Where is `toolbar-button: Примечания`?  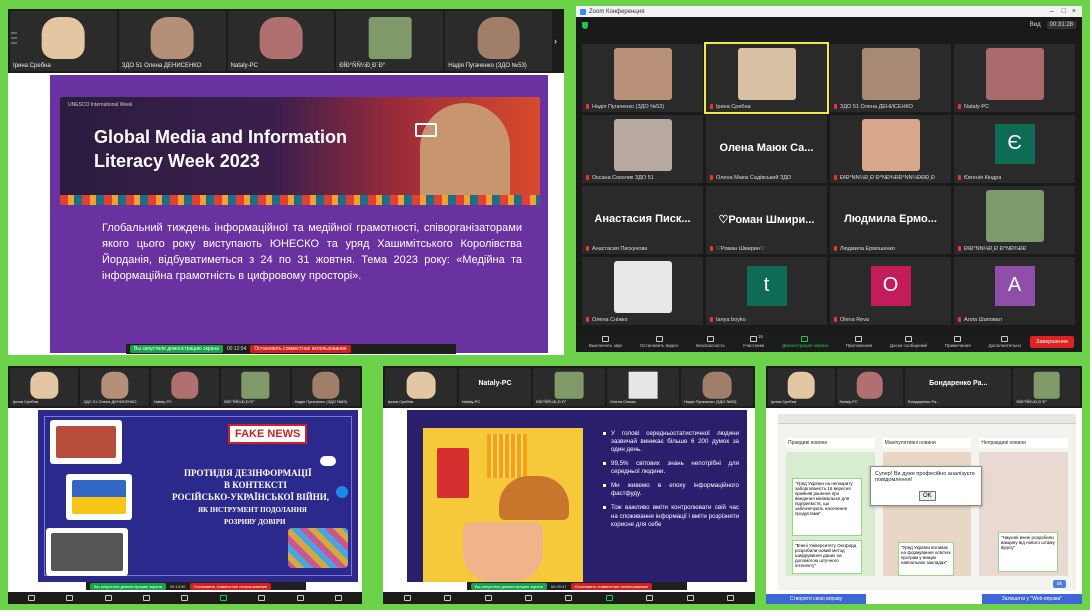 toolbar-button: Примечания is located at coordinates (958, 342).